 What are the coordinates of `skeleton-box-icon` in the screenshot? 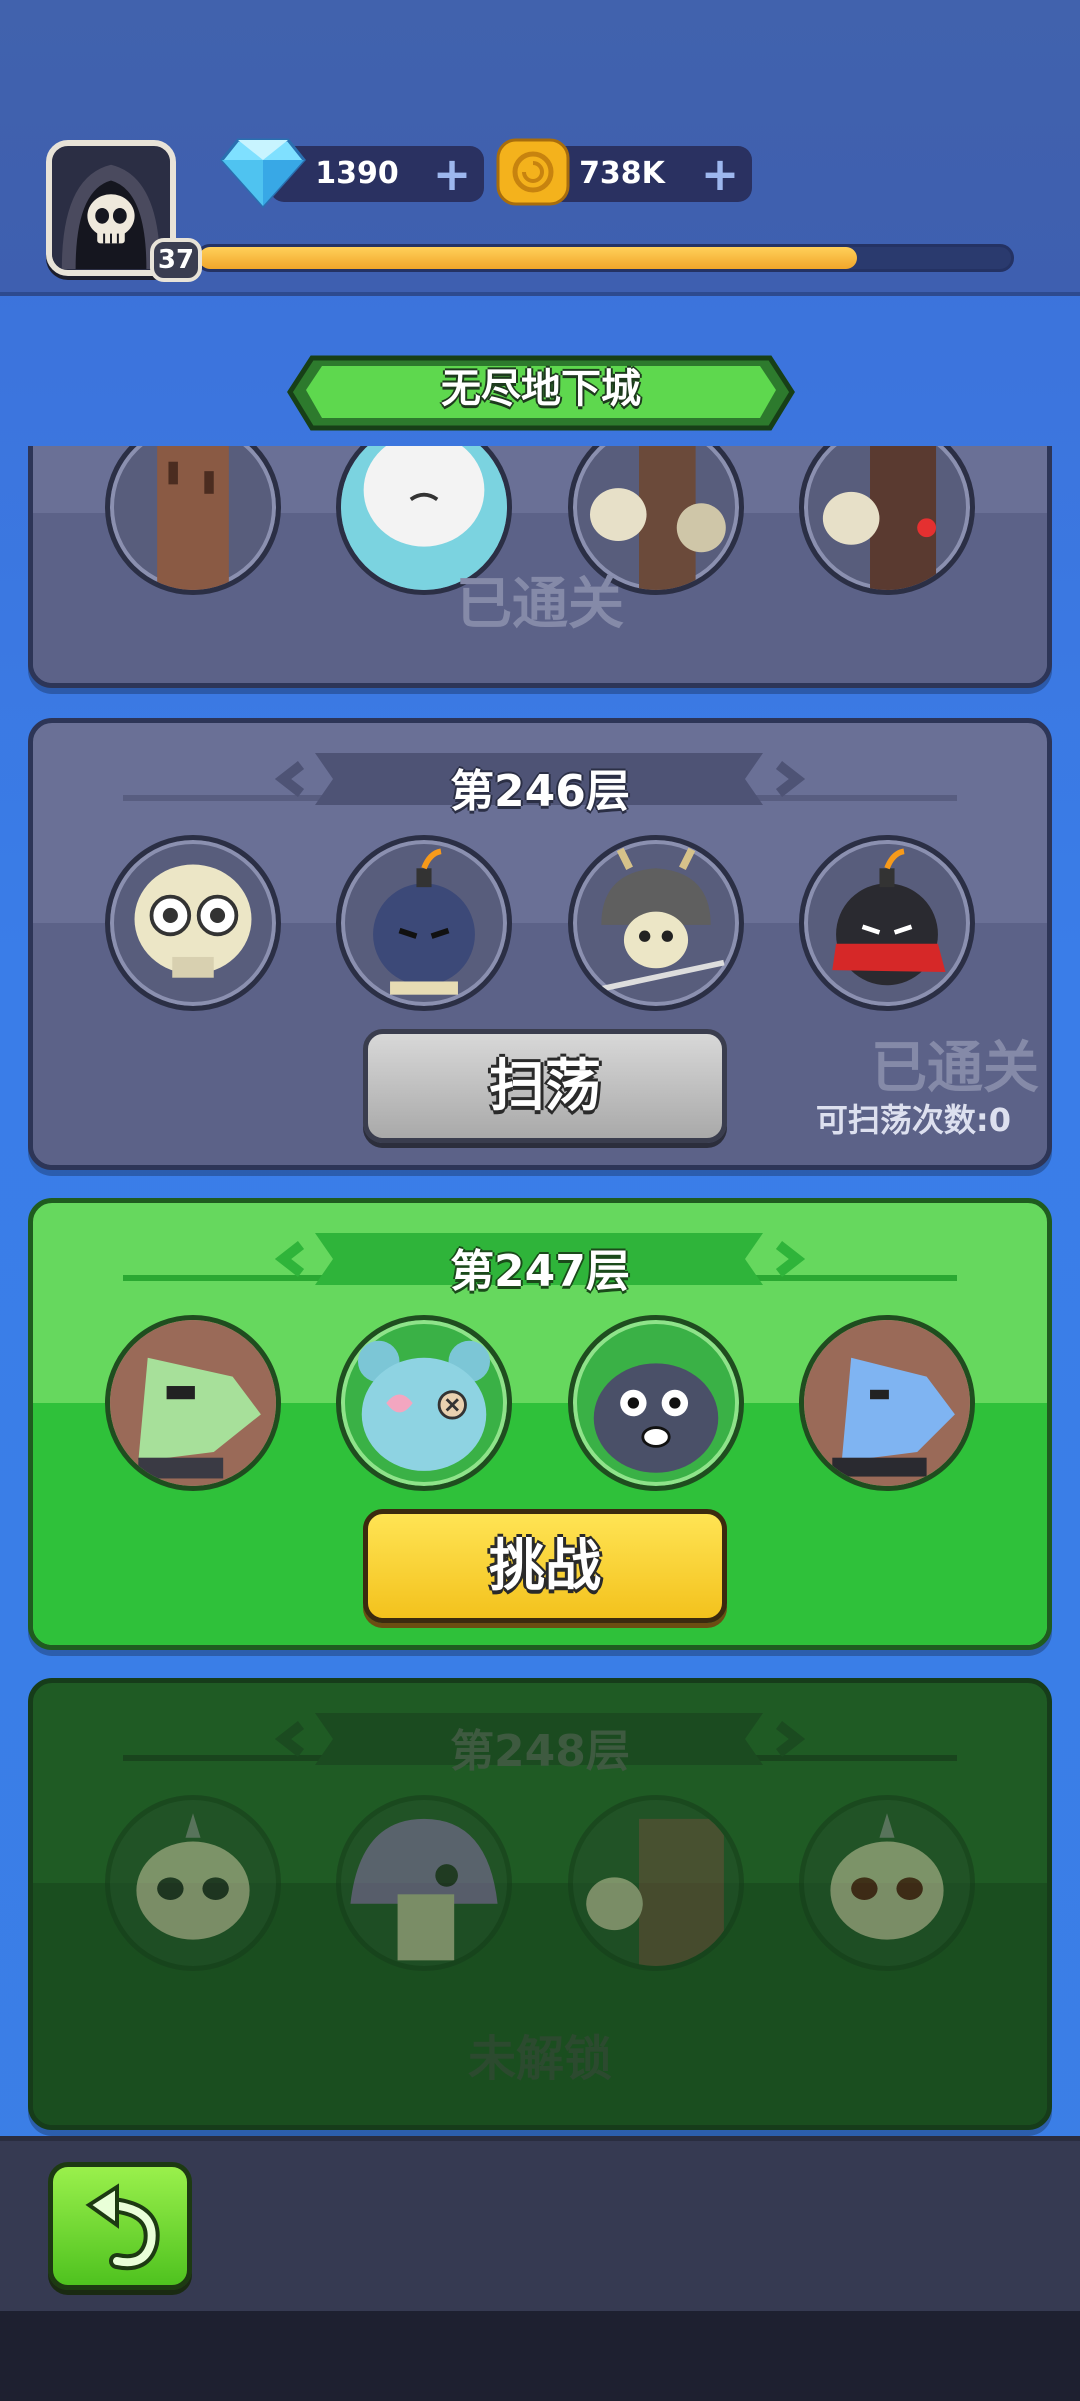 It's located at (655, 1892).